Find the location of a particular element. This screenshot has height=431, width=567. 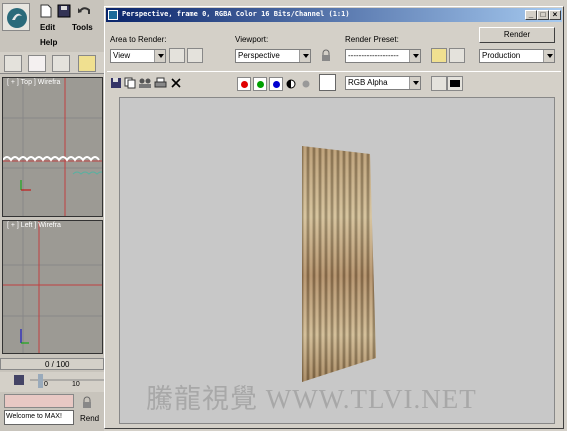

auto-region-icon is located at coordinates (195, 55).